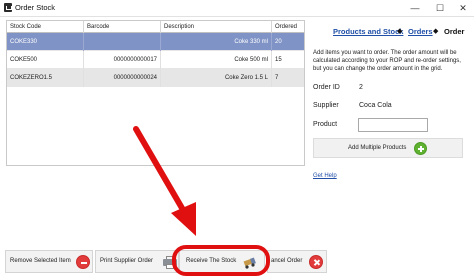  What do you see at coordinates (45, 60) in the screenshot?
I see `cell-stock-code: COKE500` at bounding box center [45, 60].